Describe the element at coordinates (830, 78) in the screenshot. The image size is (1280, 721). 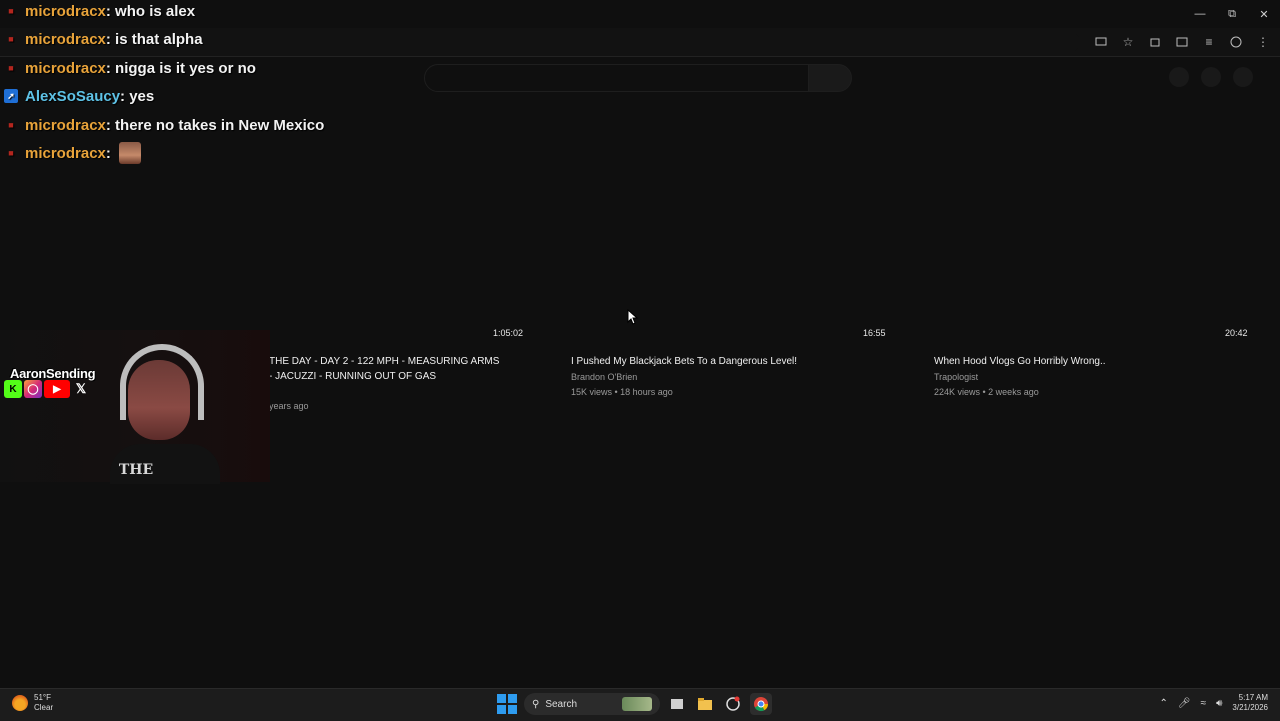
I see `youtube-search-button` at that location.